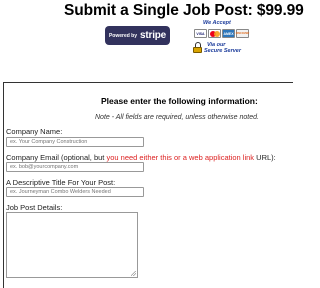 This screenshot has height=288, width=320. I want to click on discover-card-label: DISCOVER, so click(242, 33).